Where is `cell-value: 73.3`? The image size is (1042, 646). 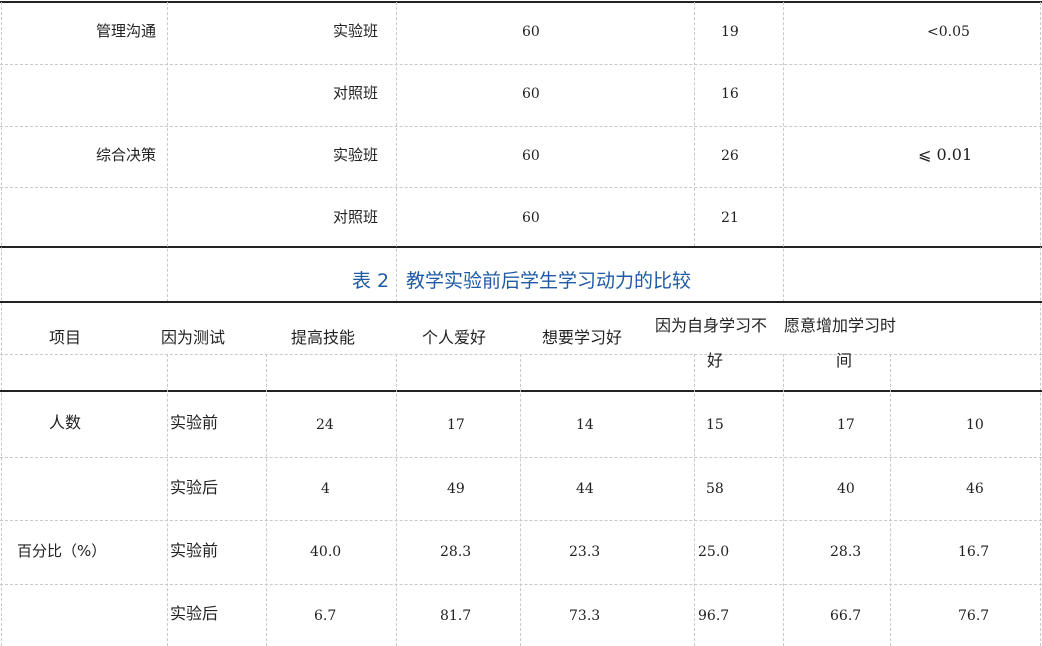
cell-value: 73.3 is located at coordinates (585, 616).